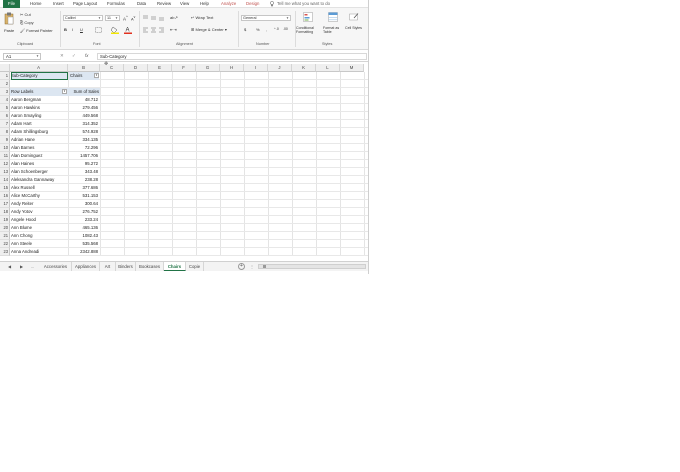 This screenshot has height=472, width=680. What do you see at coordinates (308, 17) in the screenshot?
I see `conditional-formatting-icon` at bounding box center [308, 17].